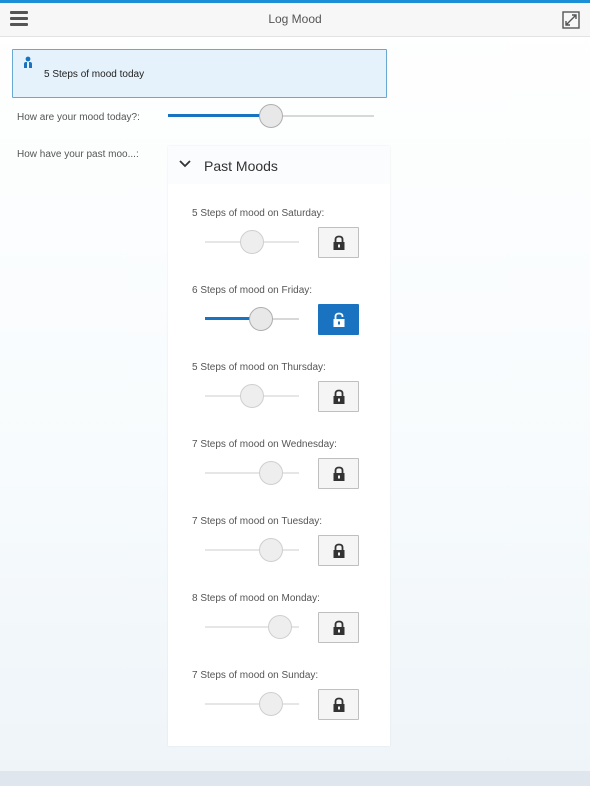 This screenshot has width=590, height=786. I want to click on page-title: Log Mood, so click(295, 19).